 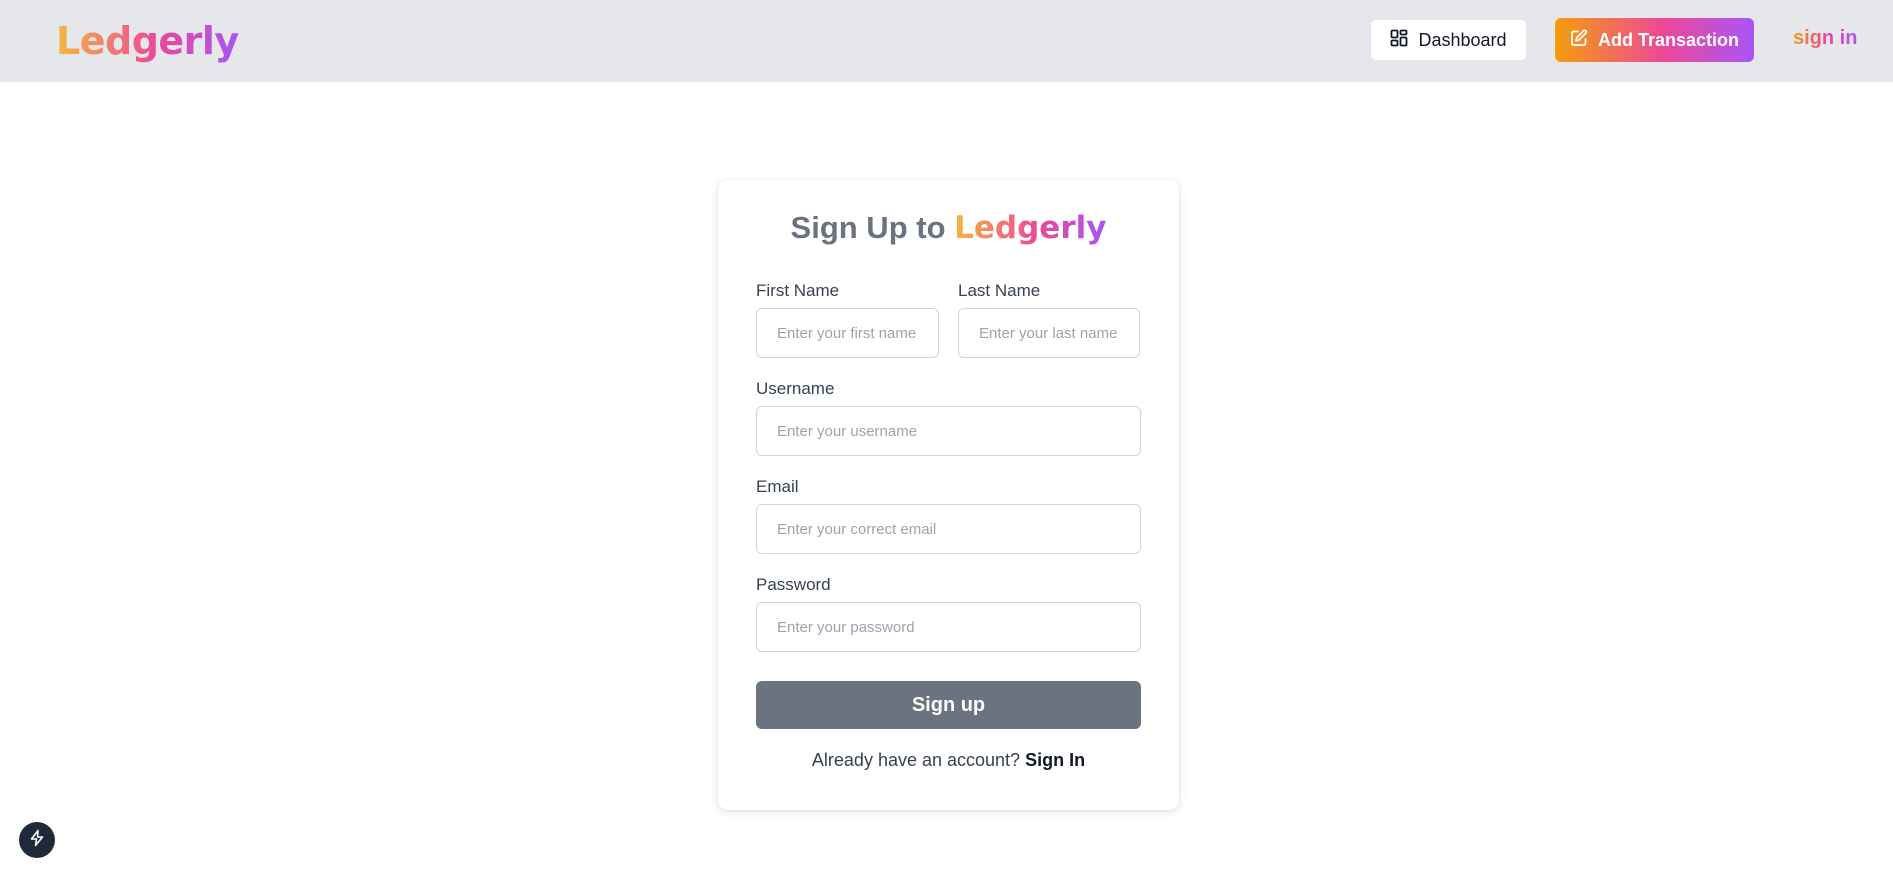 What do you see at coordinates (793, 584) in the screenshot?
I see `password-label: Password` at bounding box center [793, 584].